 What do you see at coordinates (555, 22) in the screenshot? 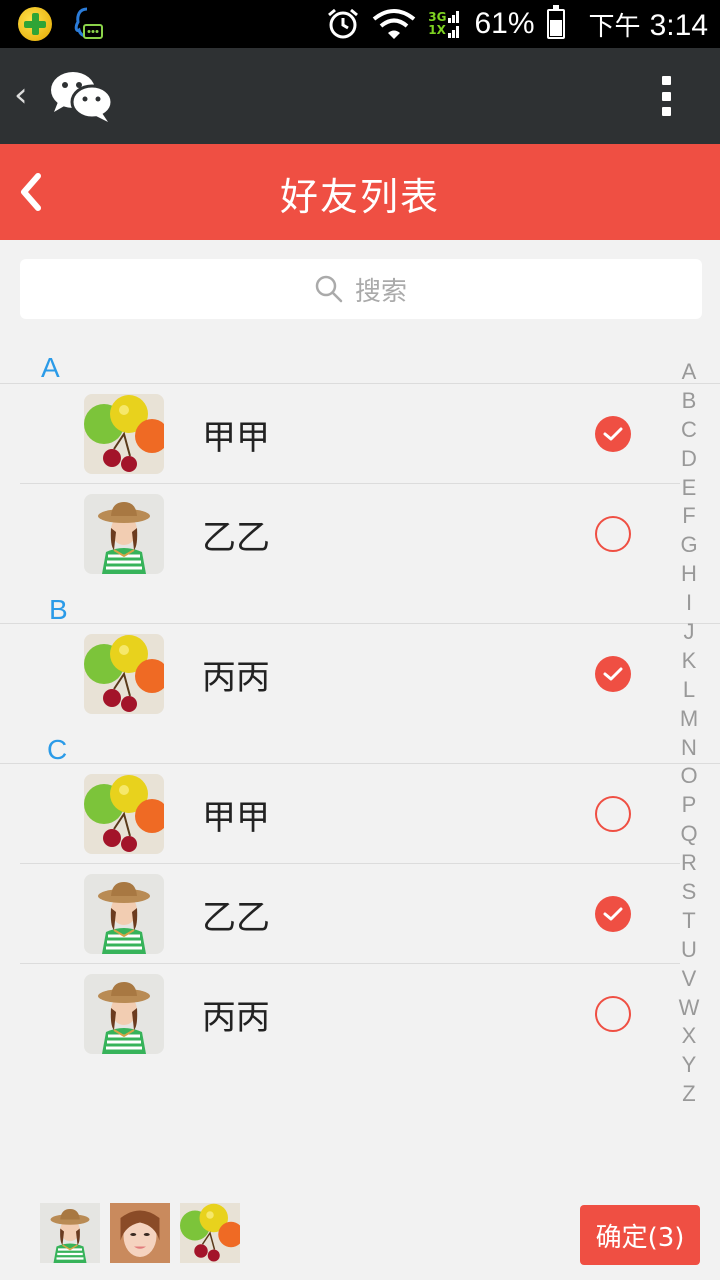
I see `battery-icon` at bounding box center [555, 22].